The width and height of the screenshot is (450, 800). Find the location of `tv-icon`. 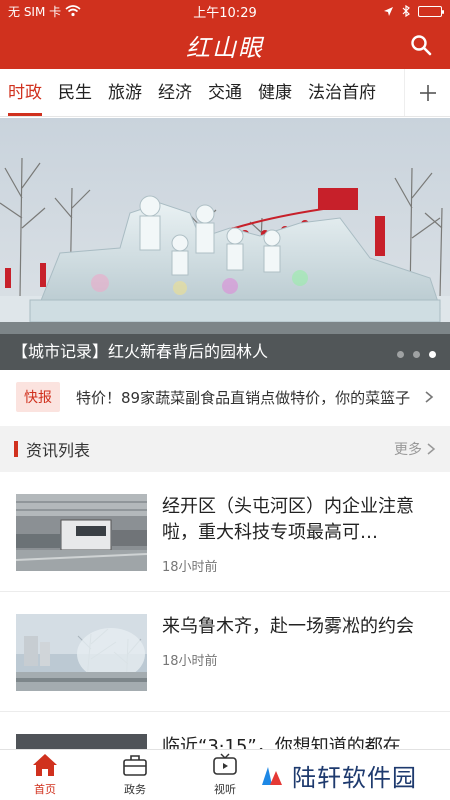

tv-icon is located at coordinates (225, 764).